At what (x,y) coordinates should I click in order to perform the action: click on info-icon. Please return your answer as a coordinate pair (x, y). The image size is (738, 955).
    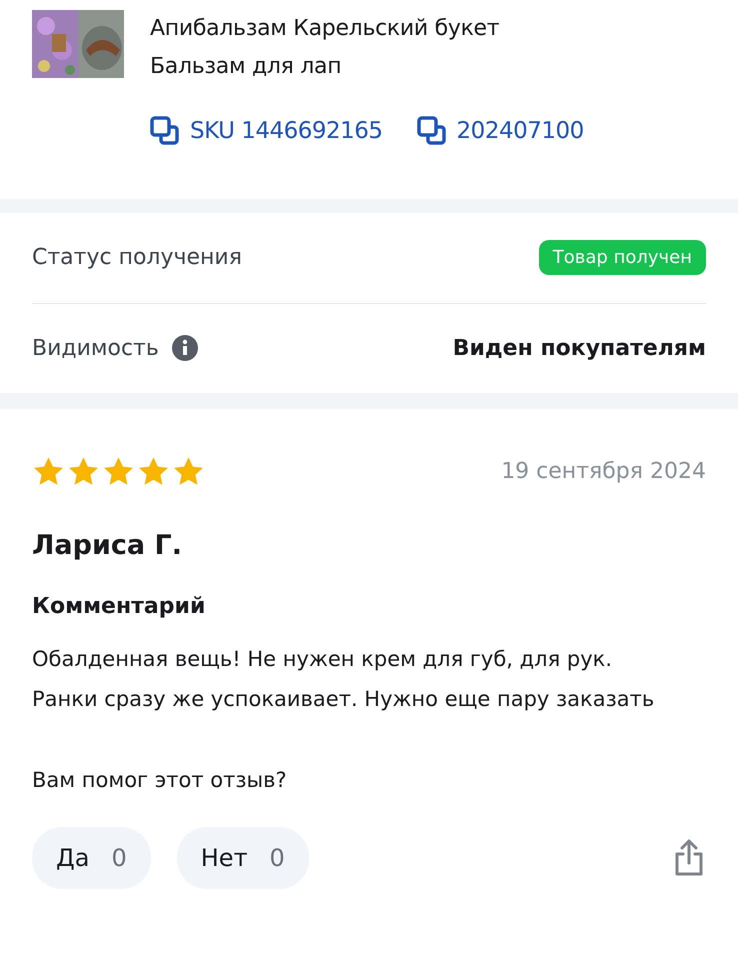
    Looking at the image, I should click on (184, 348).